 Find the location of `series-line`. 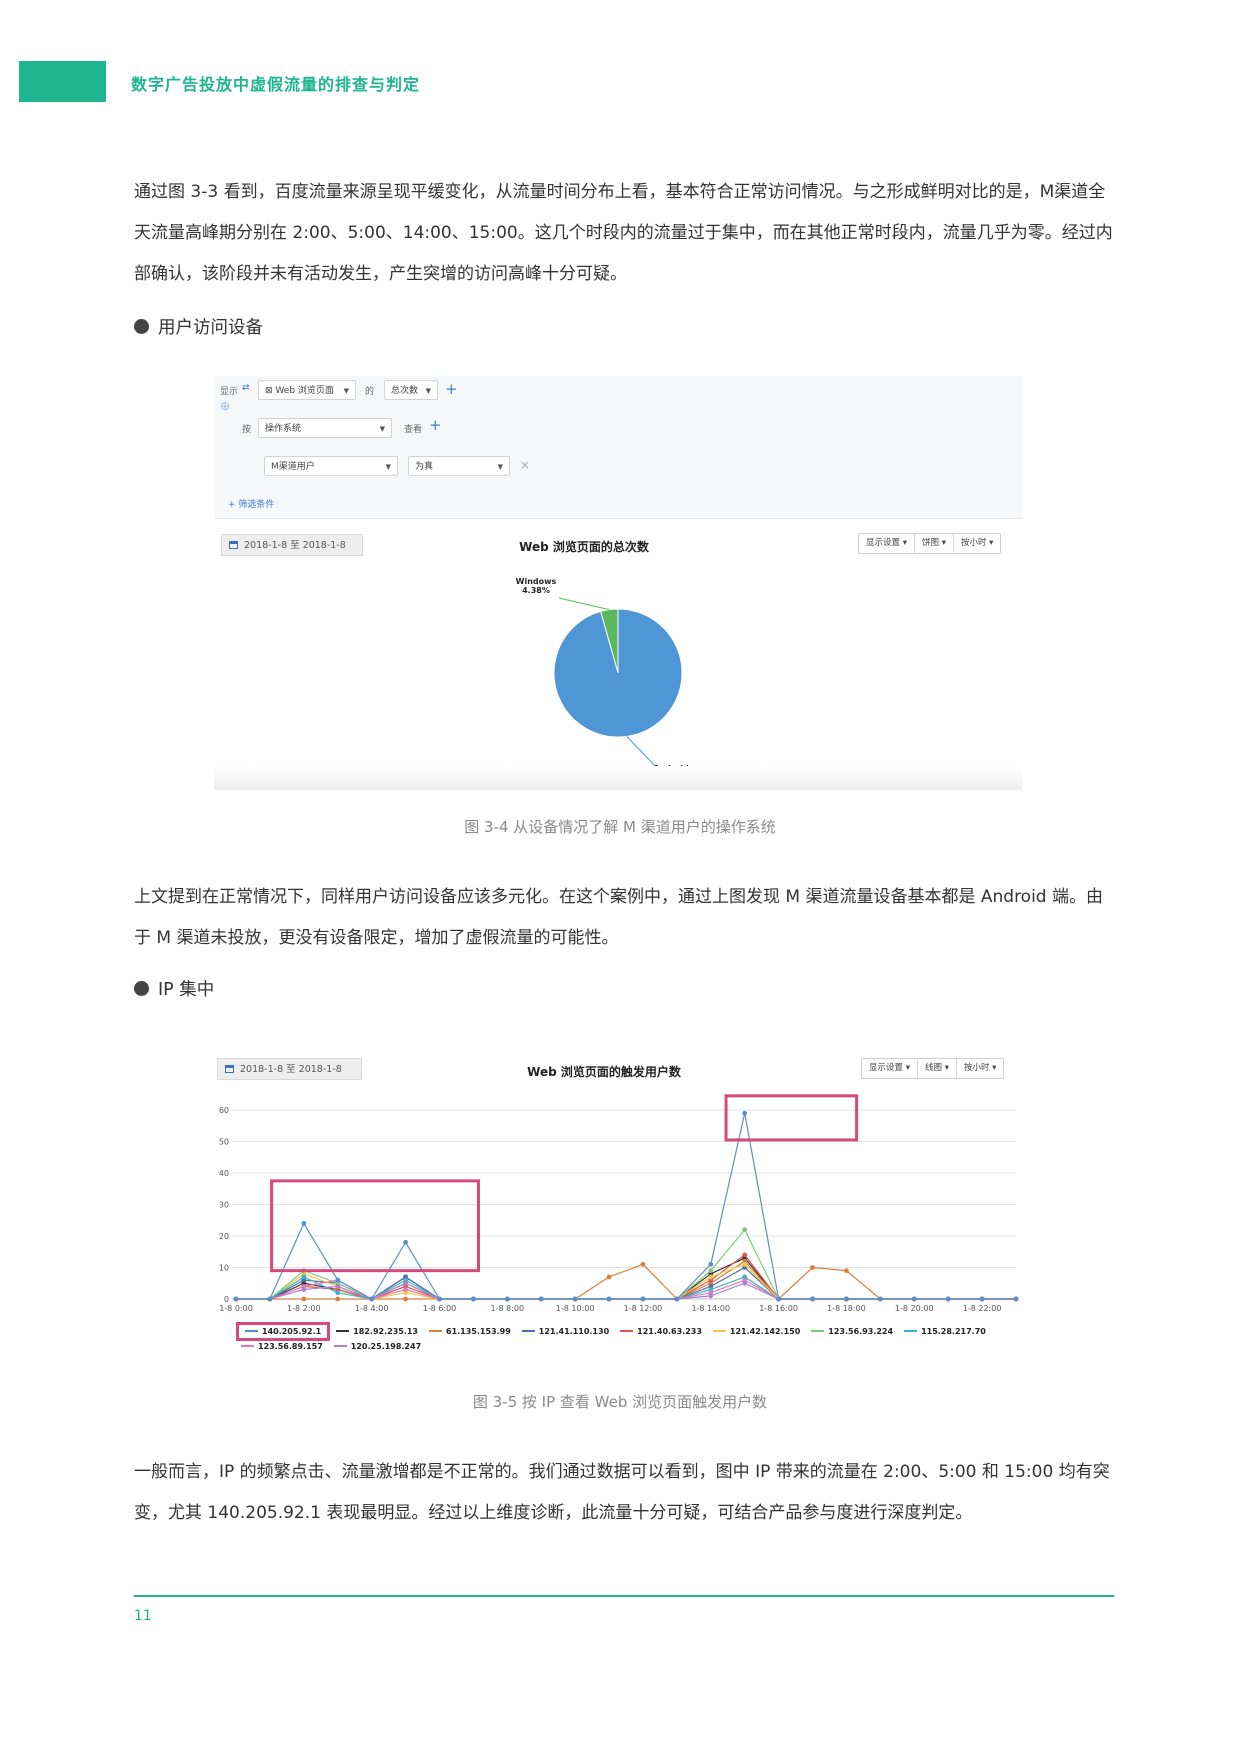

series-line is located at coordinates (626, 1289).